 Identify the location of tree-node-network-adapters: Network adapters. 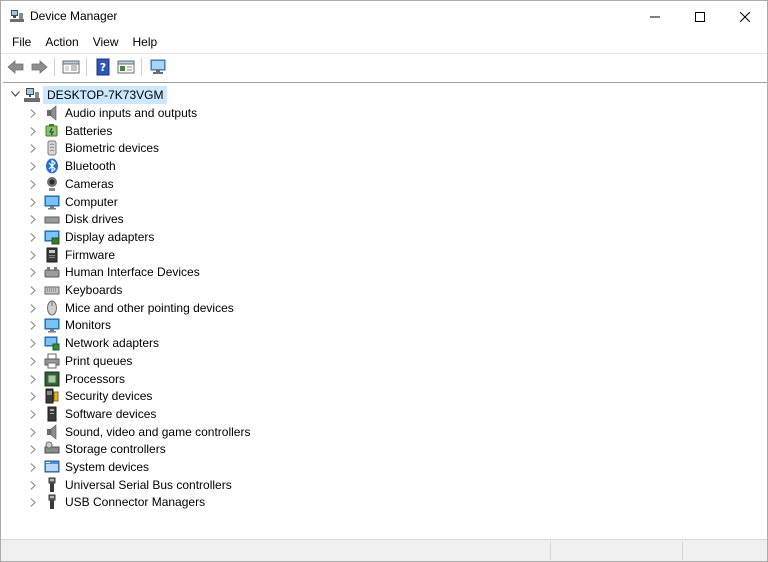
(203, 343).